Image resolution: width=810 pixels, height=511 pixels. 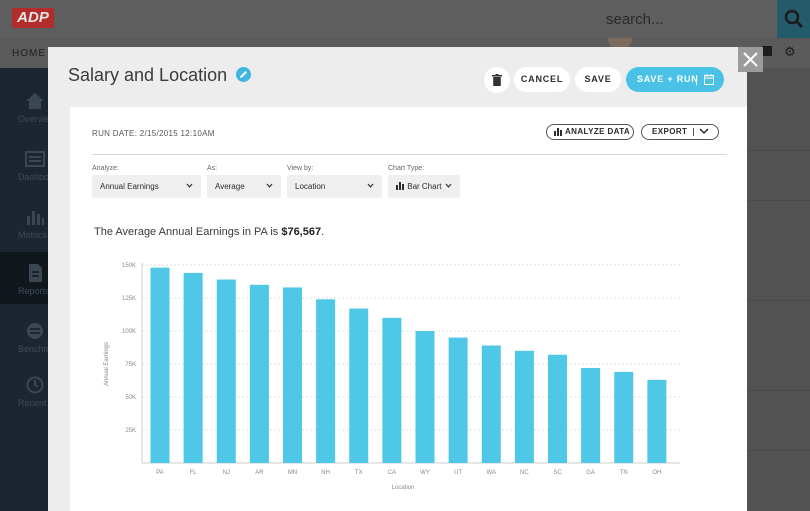 I want to click on bar-nh, so click(x=326, y=381).